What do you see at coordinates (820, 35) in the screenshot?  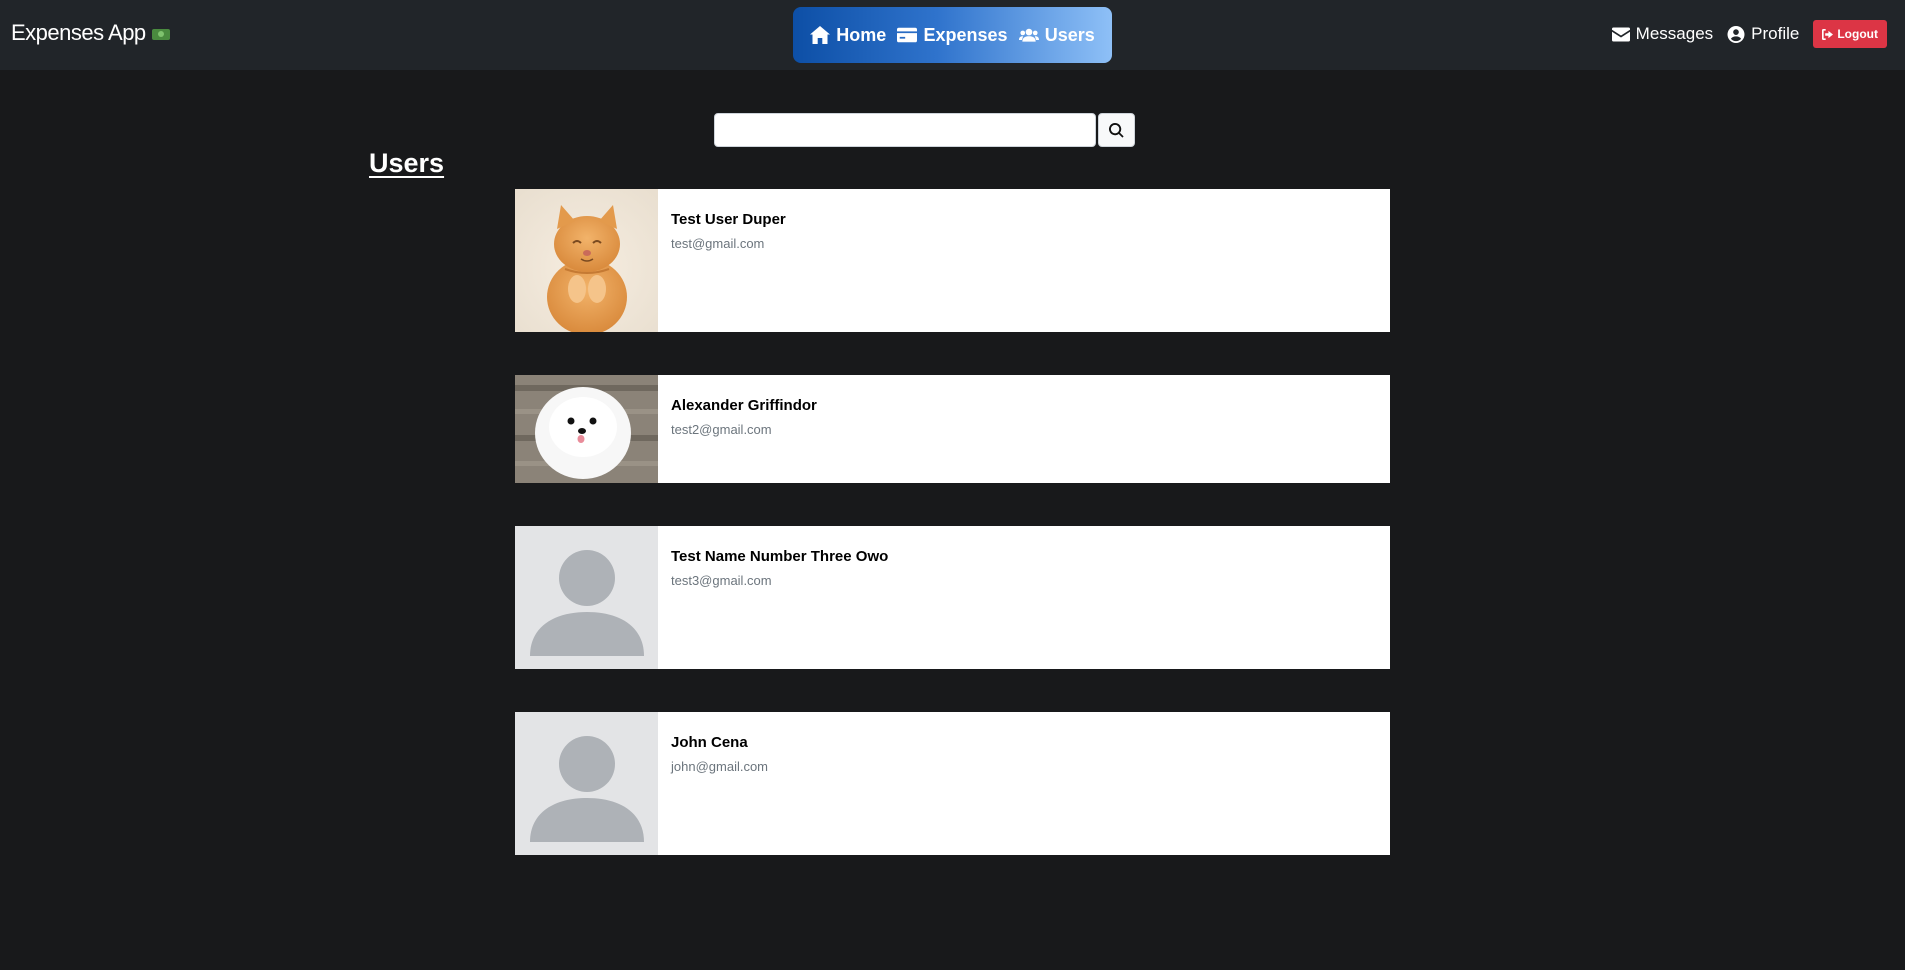 I see `home-icon` at bounding box center [820, 35].